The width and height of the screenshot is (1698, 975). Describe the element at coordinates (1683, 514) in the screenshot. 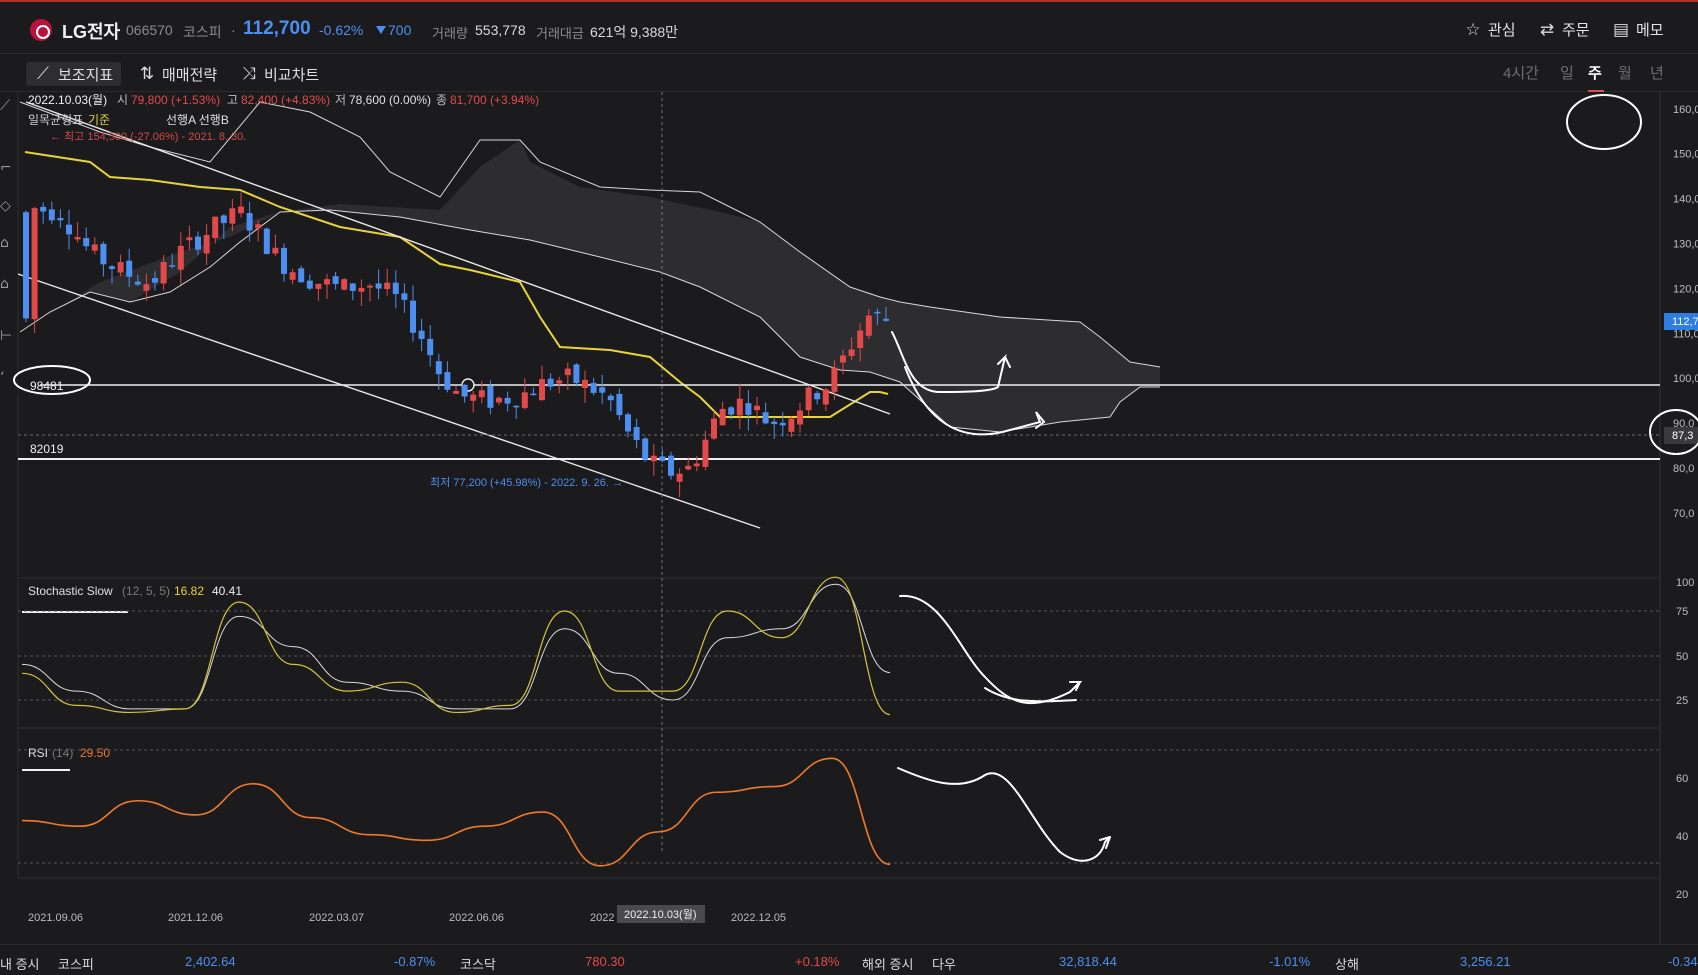

I see `price-axis-label: 70,0` at that location.